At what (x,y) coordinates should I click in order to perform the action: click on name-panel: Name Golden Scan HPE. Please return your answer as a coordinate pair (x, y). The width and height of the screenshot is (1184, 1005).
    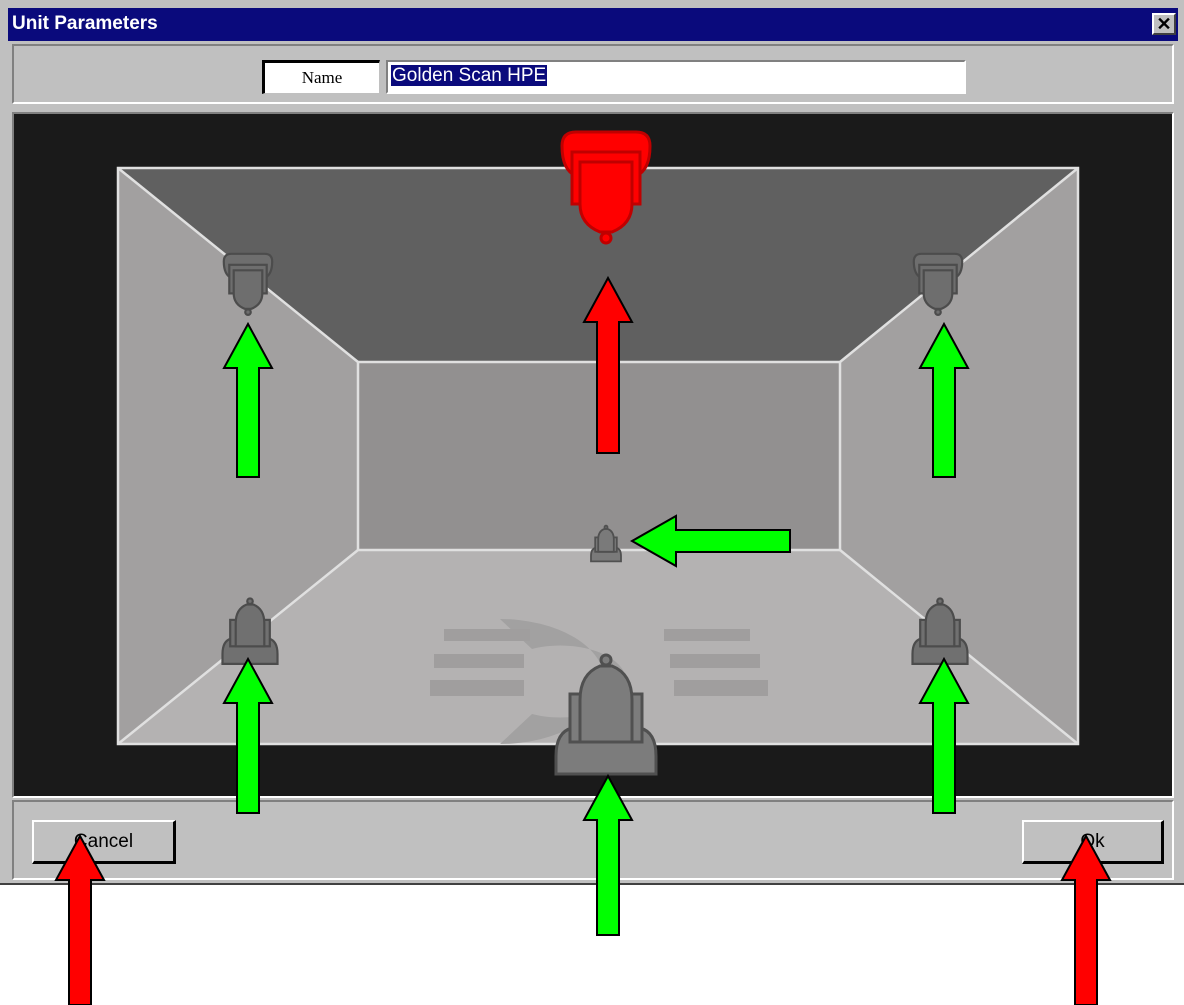
    Looking at the image, I should click on (593, 74).